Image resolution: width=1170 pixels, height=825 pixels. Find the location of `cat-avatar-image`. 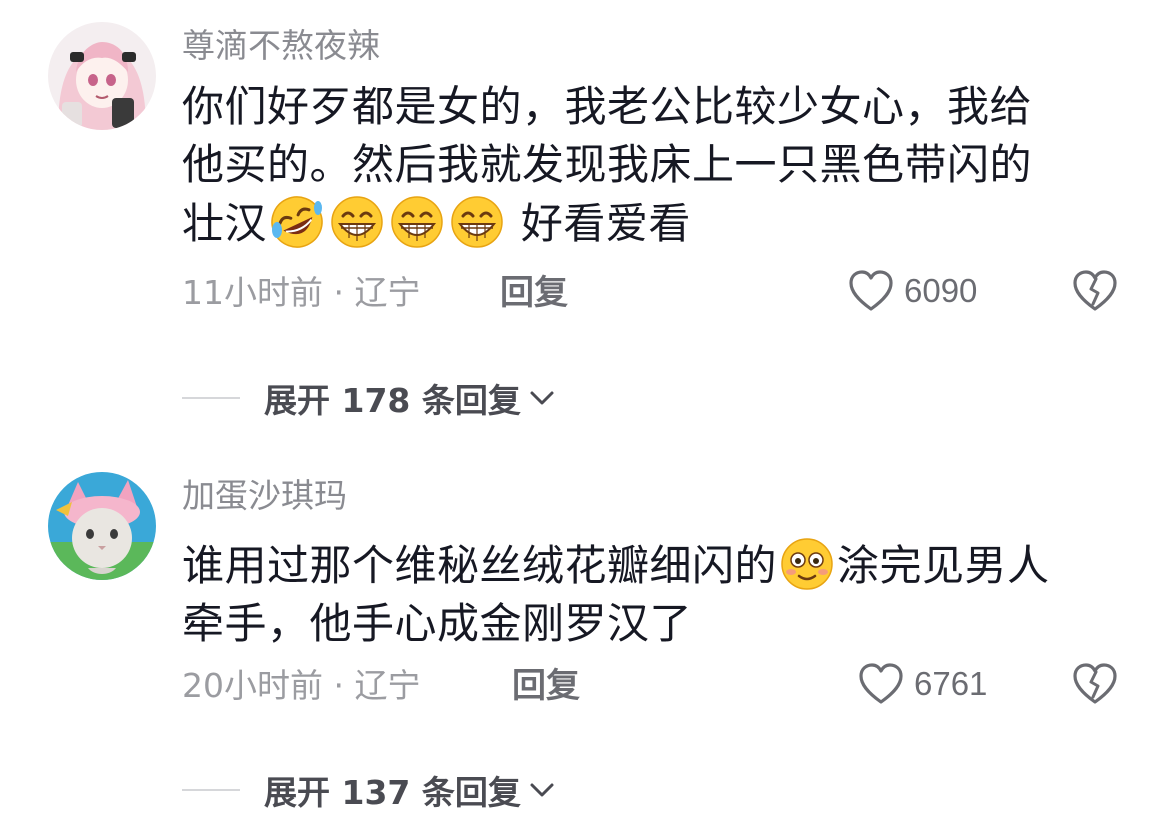

cat-avatar-image is located at coordinates (102, 526).